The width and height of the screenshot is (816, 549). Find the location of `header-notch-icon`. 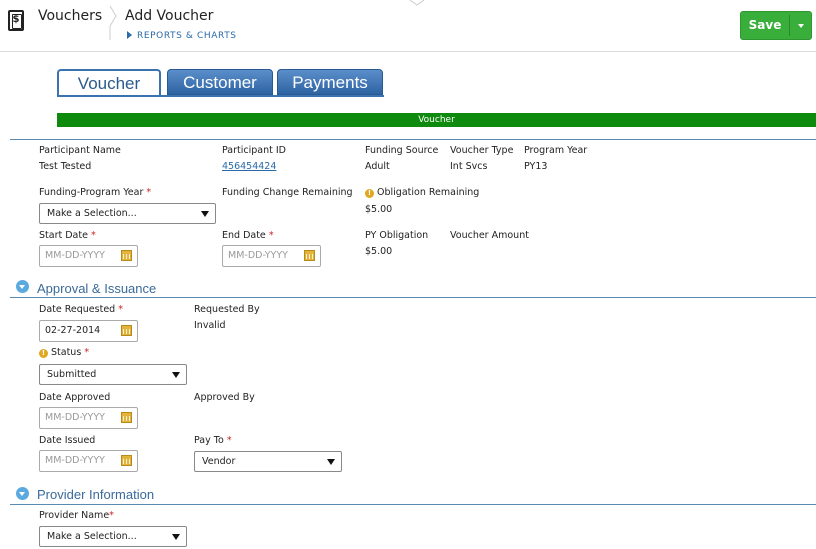

header-notch-icon is located at coordinates (417, 3).